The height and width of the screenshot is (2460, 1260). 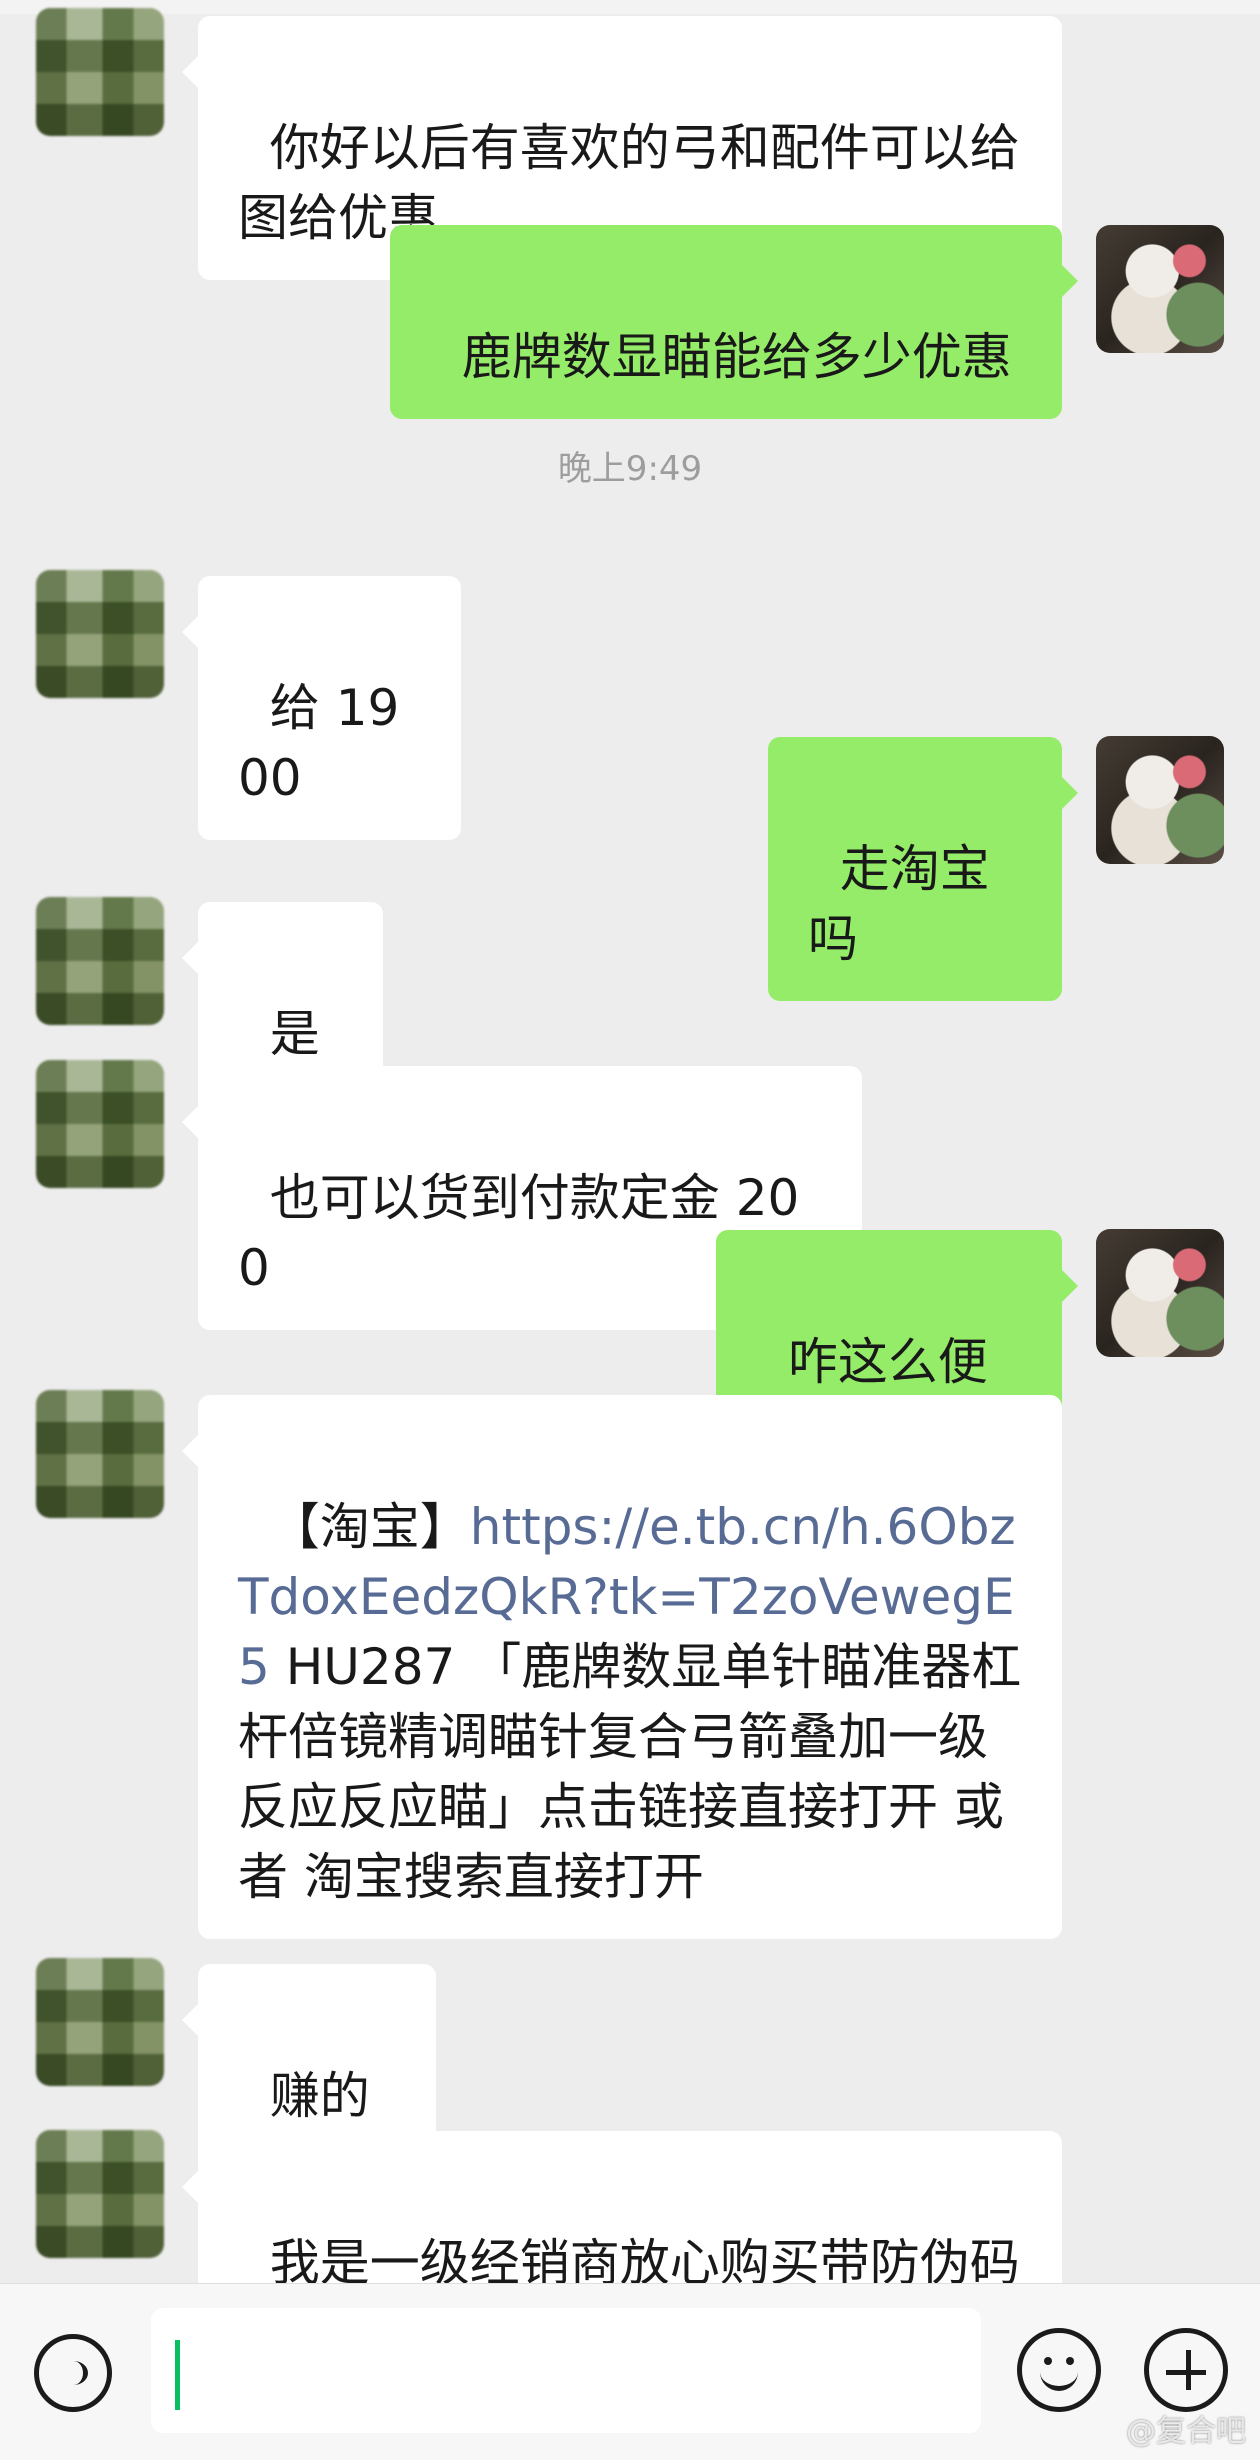 I want to click on message-bubble: 给 1900, so click(x=321, y=708).